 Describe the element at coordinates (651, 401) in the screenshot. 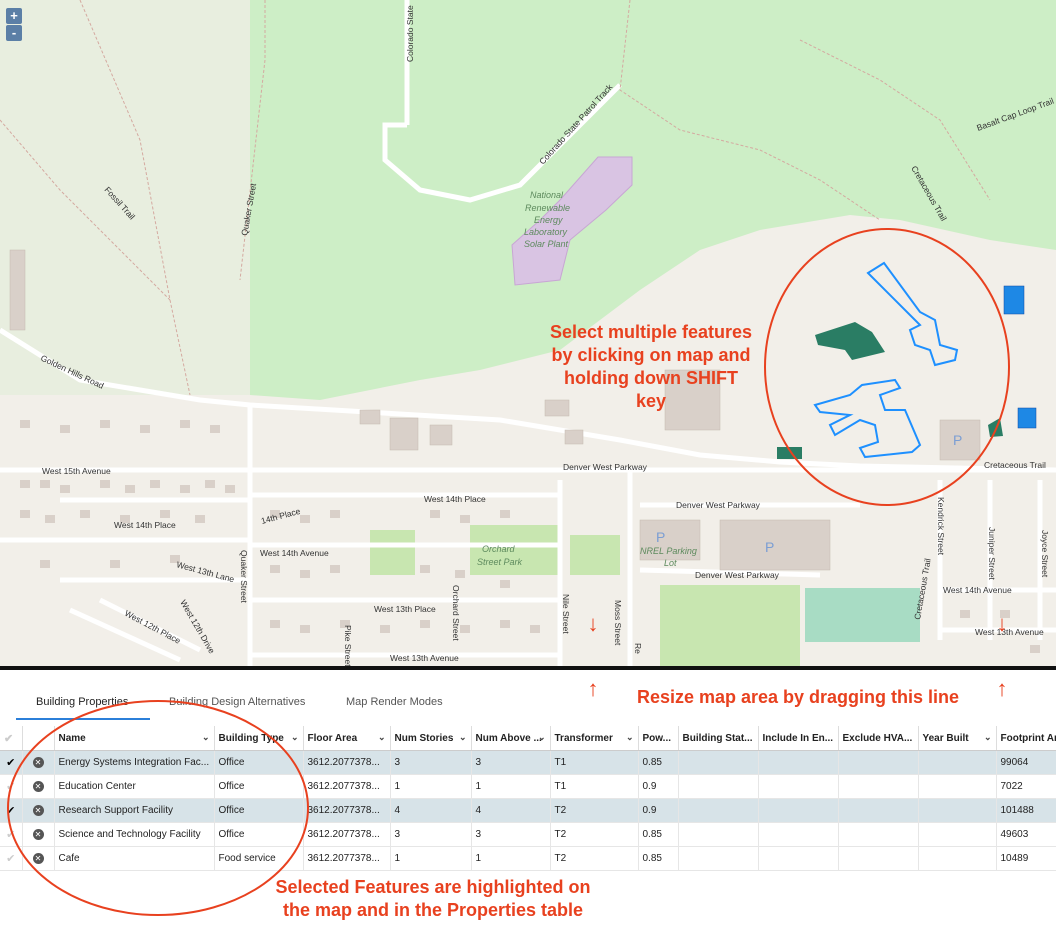

I see `select-annotation-line4: key` at that location.